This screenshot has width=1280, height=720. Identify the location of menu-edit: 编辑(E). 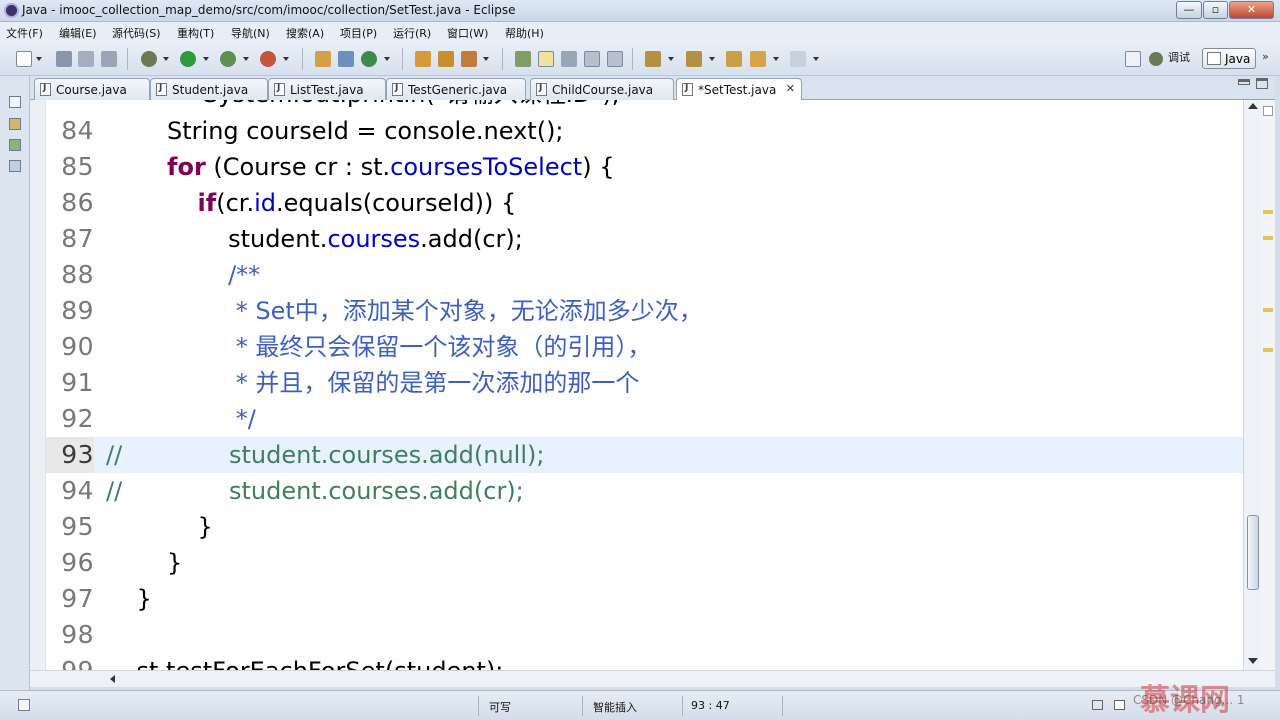
(78, 33).